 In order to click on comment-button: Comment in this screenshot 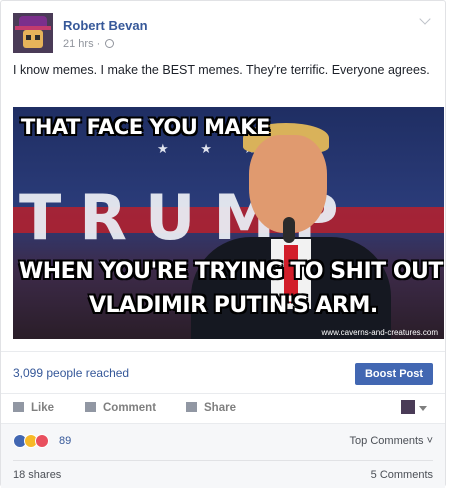, I will do `click(120, 408)`.